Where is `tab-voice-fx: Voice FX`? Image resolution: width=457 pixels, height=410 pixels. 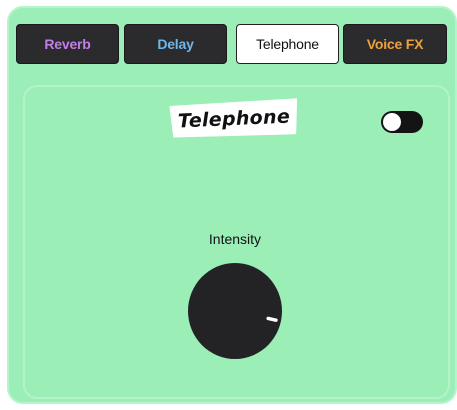
tab-voice-fx: Voice FX is located at coordinates (395, 44).